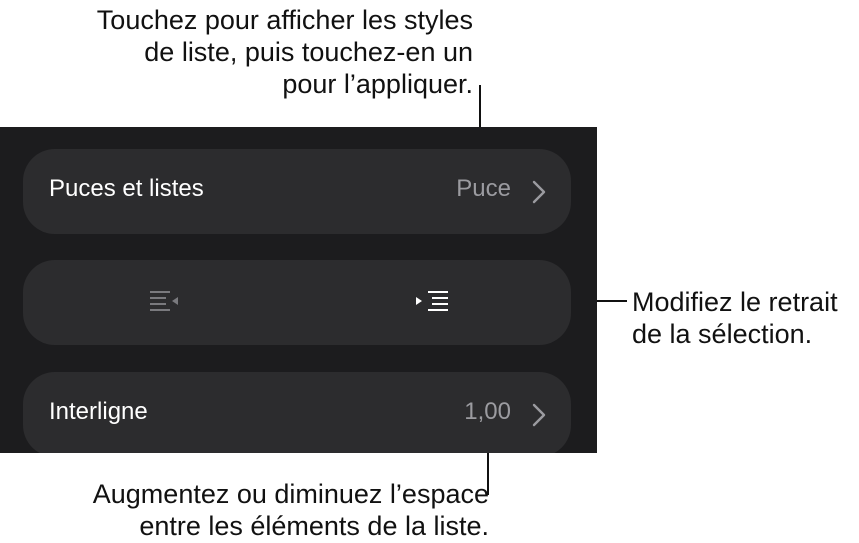 This screenshot has width=859, height=543. What do you see at coordinates (168, 303) in the screenshot?
I see `decrease-indent-icon` at bounding box center [168, 303].